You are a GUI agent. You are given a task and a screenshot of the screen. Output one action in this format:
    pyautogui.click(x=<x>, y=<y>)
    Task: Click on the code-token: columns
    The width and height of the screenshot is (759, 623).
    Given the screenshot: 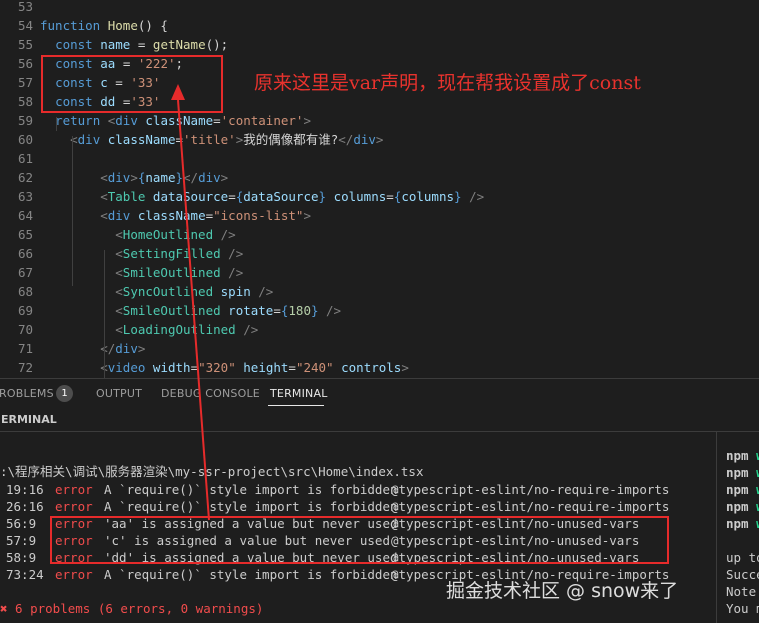 What is the action you would take?
    pyautogui.click(x=428, y=196)
    